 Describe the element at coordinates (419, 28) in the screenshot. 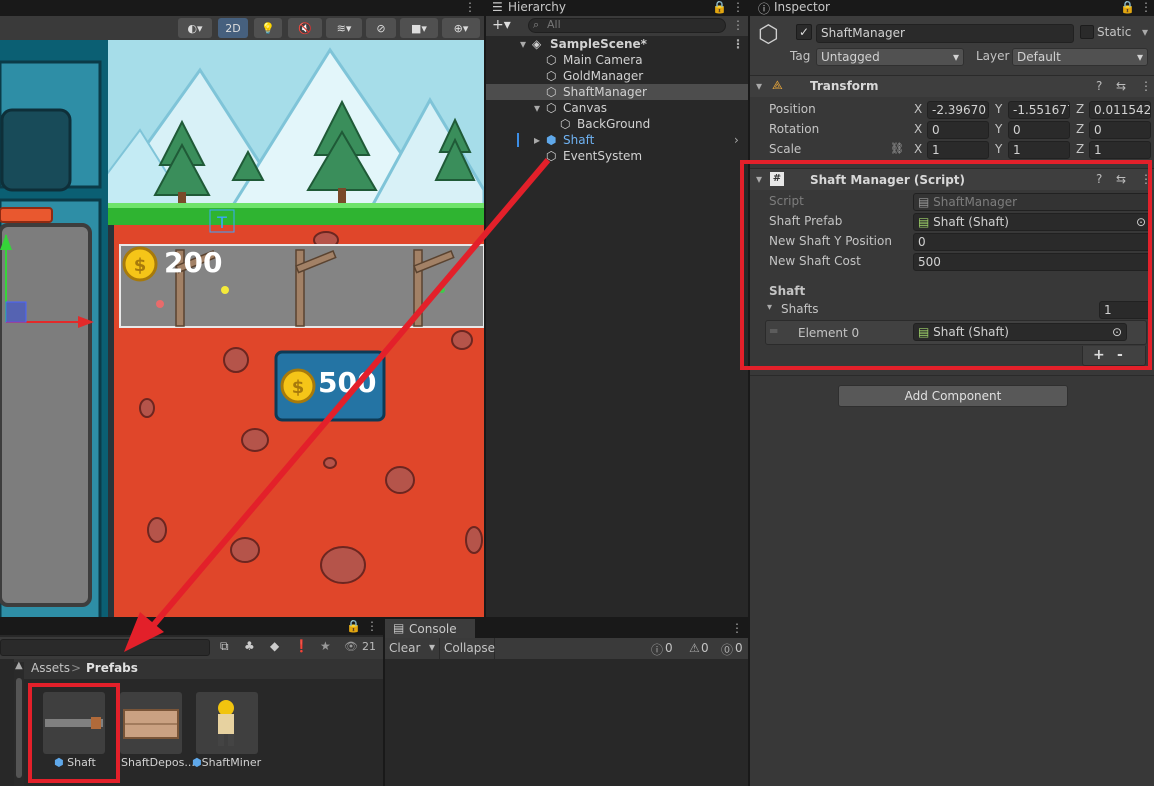

I see `camera-icon: ■▾` at that location.